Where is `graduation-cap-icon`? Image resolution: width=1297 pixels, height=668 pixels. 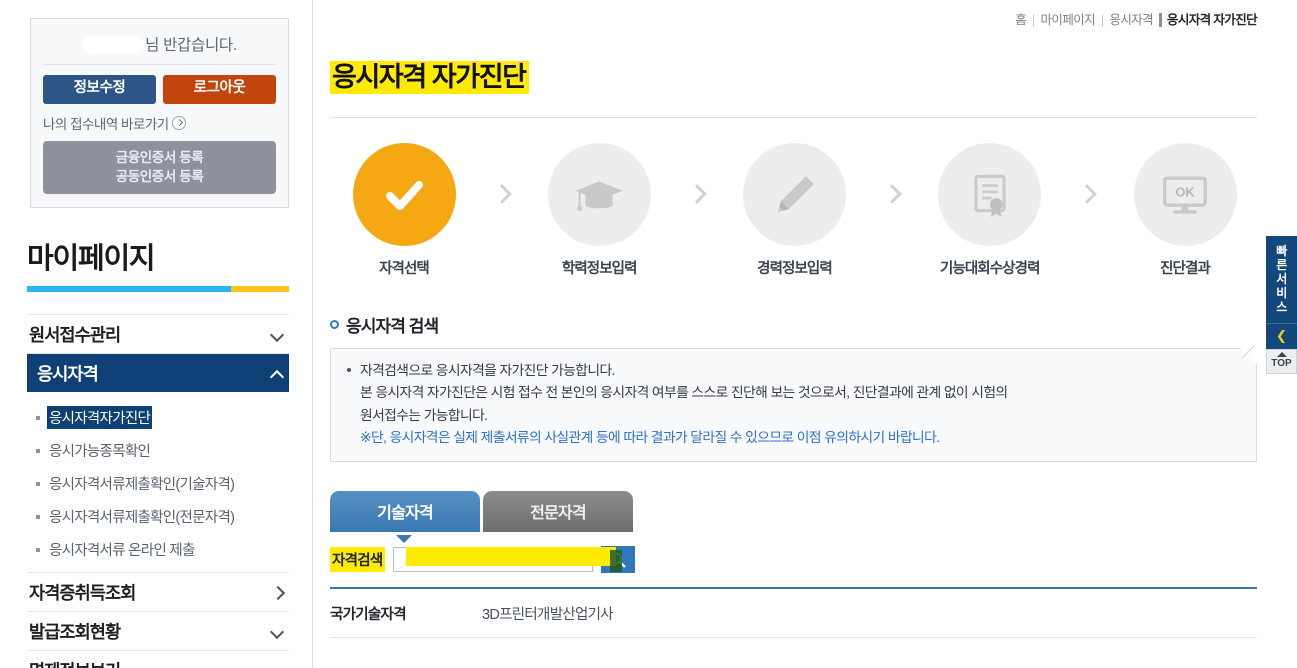
graduation-cap-icon is located at coordinates (599, 196).